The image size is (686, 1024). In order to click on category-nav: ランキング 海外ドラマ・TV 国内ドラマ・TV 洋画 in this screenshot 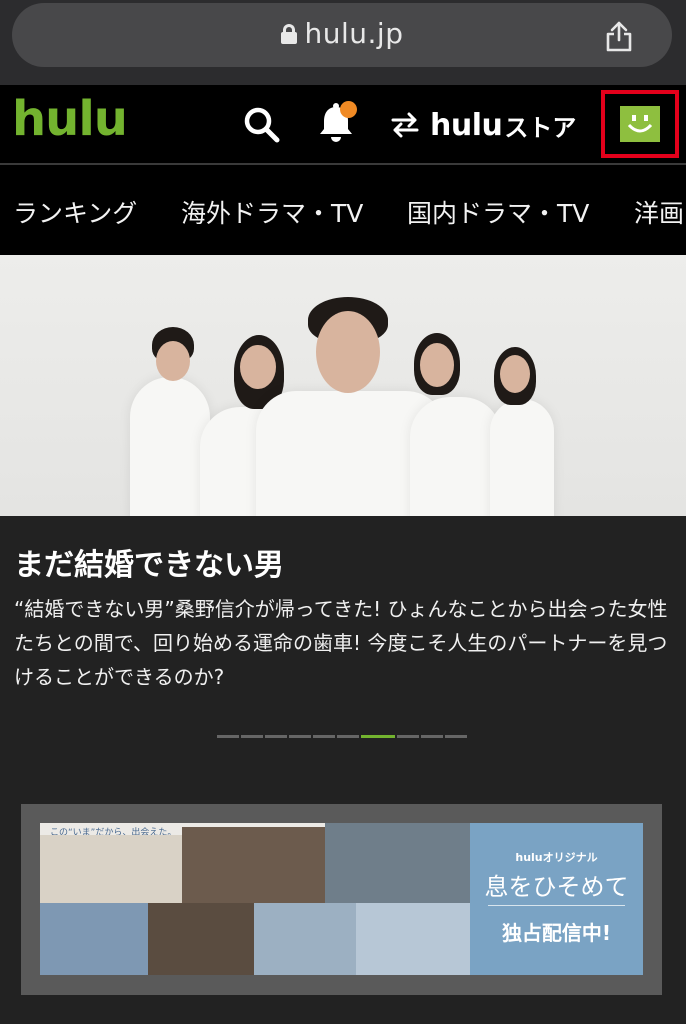, I will do `click(343, 210)`.